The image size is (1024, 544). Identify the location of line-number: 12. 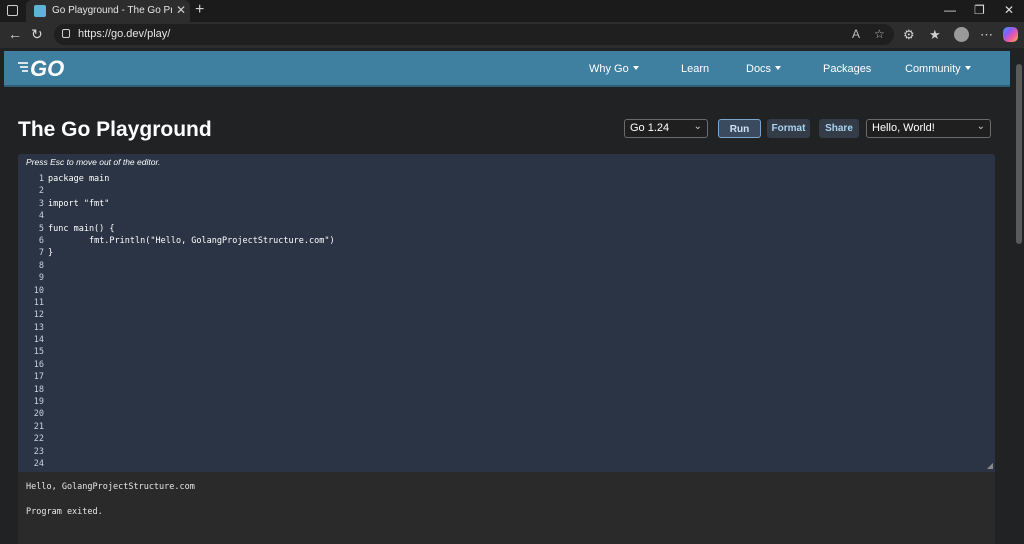
(38, 315).